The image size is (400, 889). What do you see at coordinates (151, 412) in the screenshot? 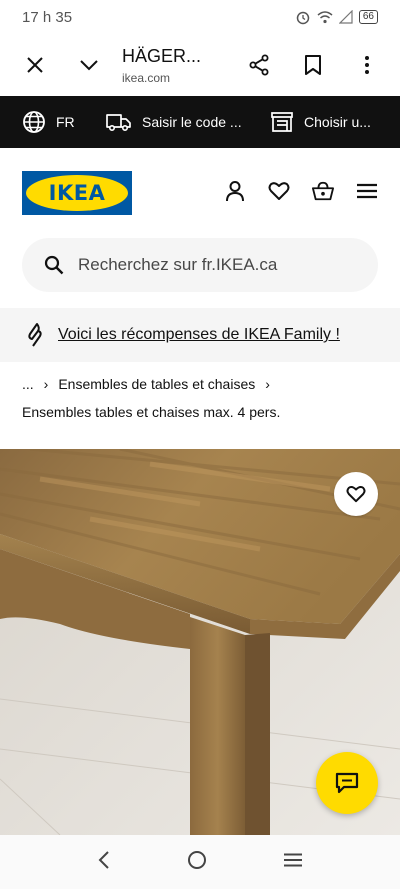
I see `breadcrumb-current: Ensembles tables et chaises max. 4 pers.` at bounding box center [151, 412].